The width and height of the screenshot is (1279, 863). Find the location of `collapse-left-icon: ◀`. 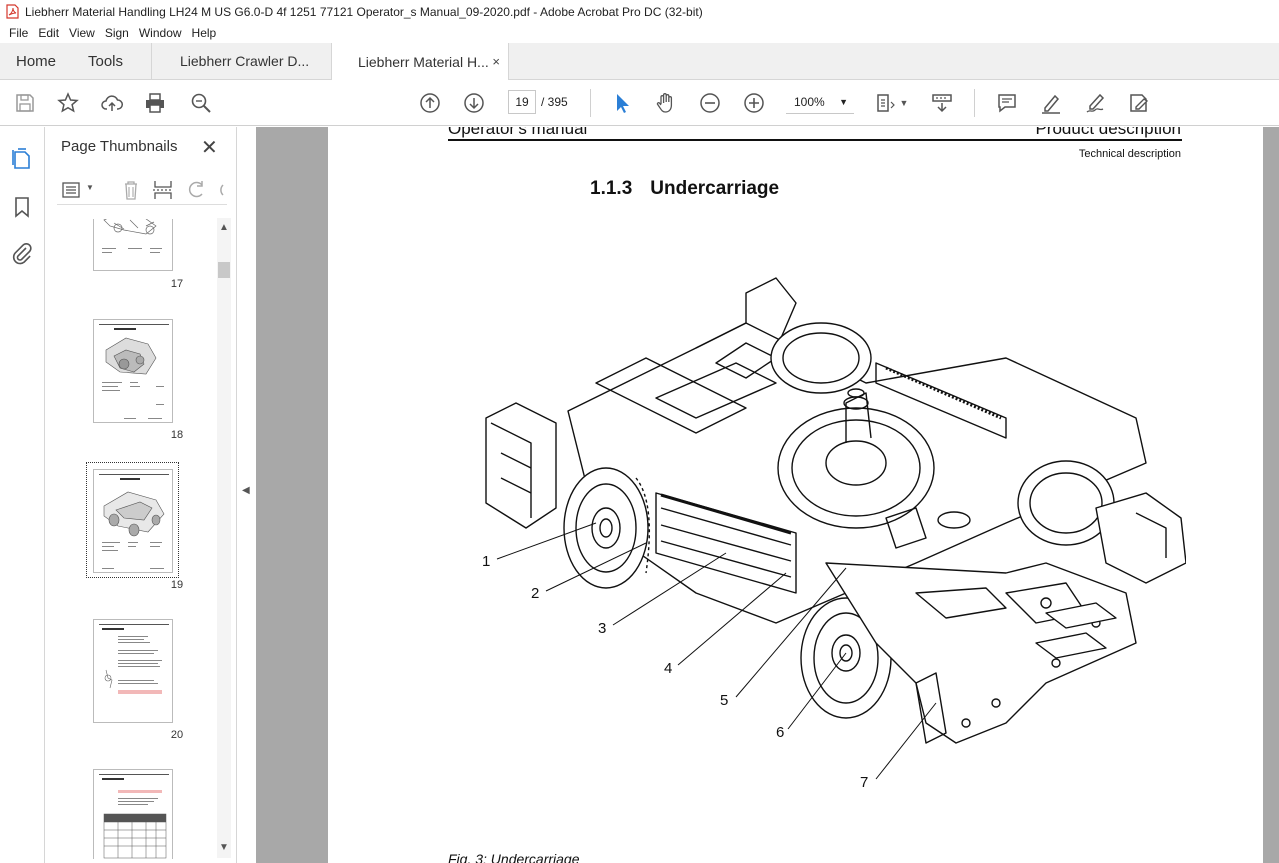

collapse-left-icon: ◀ is located at coordinates (246, 490).